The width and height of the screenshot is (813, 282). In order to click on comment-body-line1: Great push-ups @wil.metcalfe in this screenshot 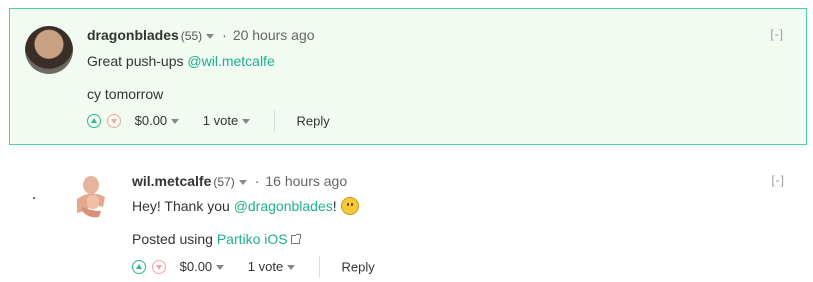, I will do `click(181, 61)`.